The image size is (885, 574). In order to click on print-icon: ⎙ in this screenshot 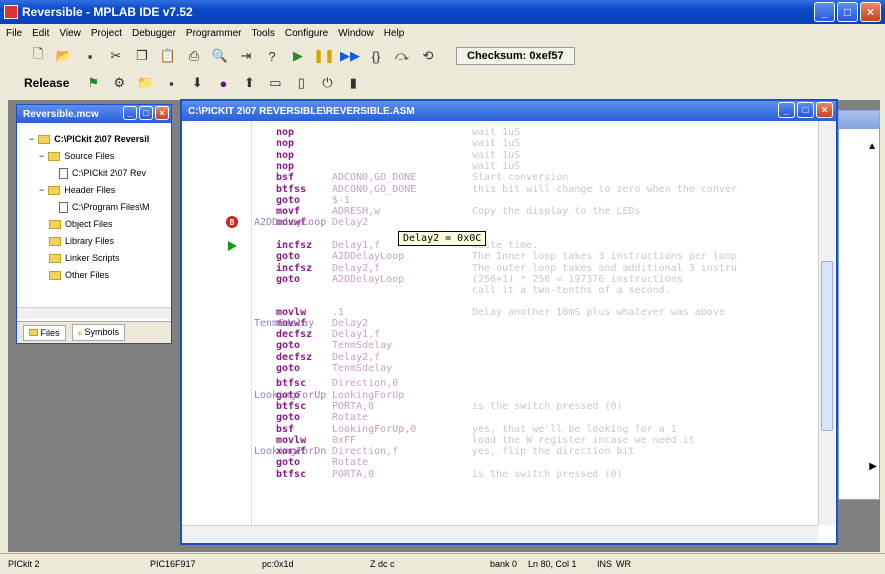, I will do `click(194, 56)`.